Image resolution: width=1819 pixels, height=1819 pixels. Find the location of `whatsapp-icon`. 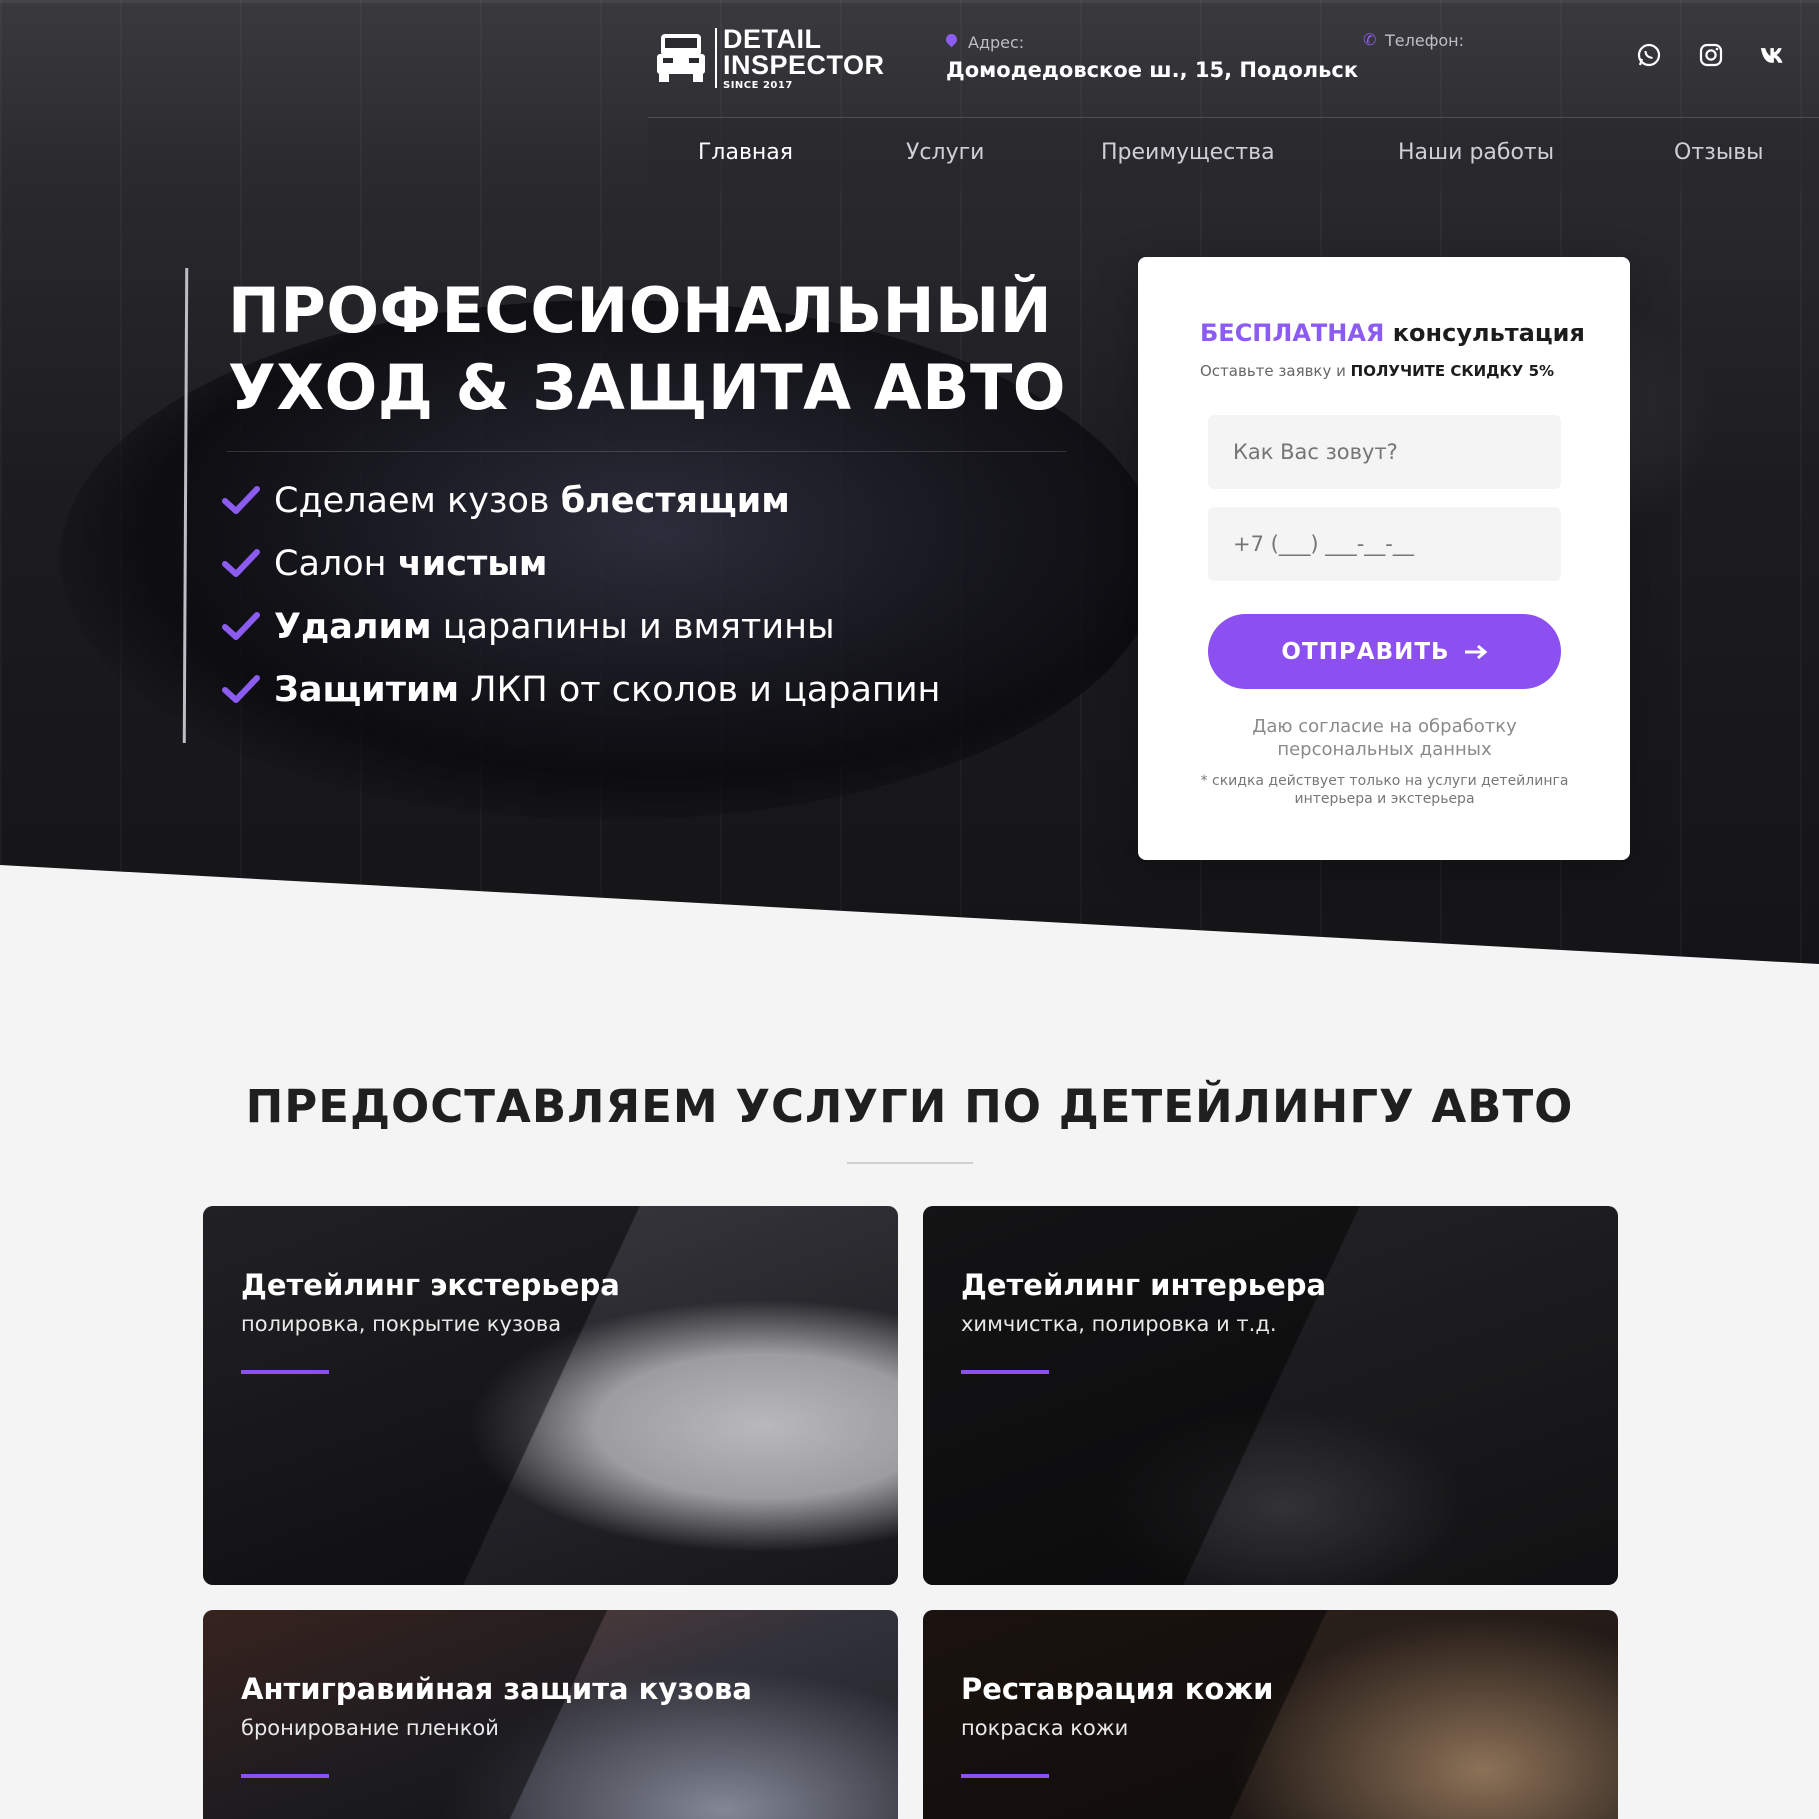

whatsapp-icon is located at coordinates (1649, 55).